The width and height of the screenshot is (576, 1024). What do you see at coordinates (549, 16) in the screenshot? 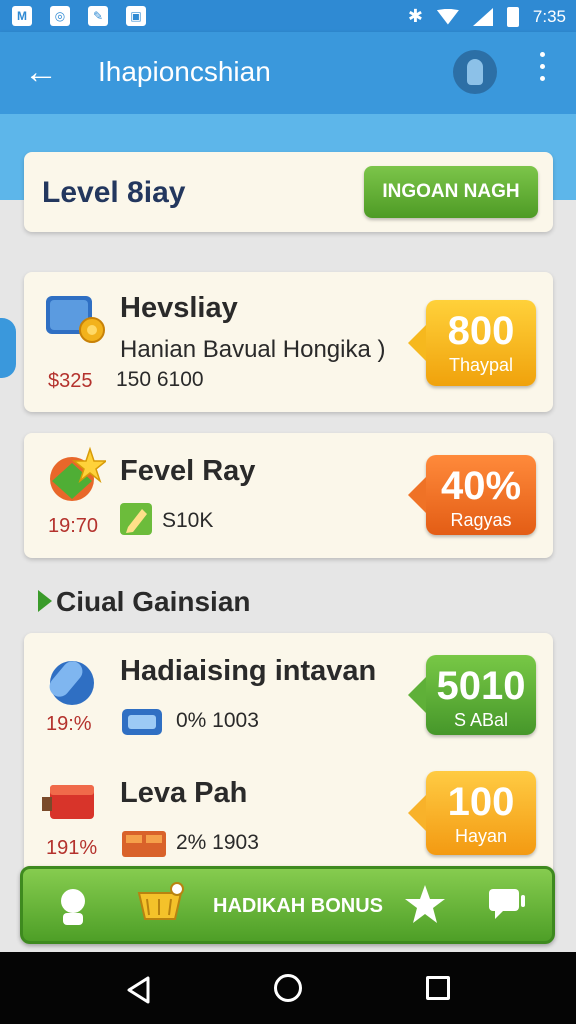
I see `status-time: 7:35` at bounding box center [549, 16].